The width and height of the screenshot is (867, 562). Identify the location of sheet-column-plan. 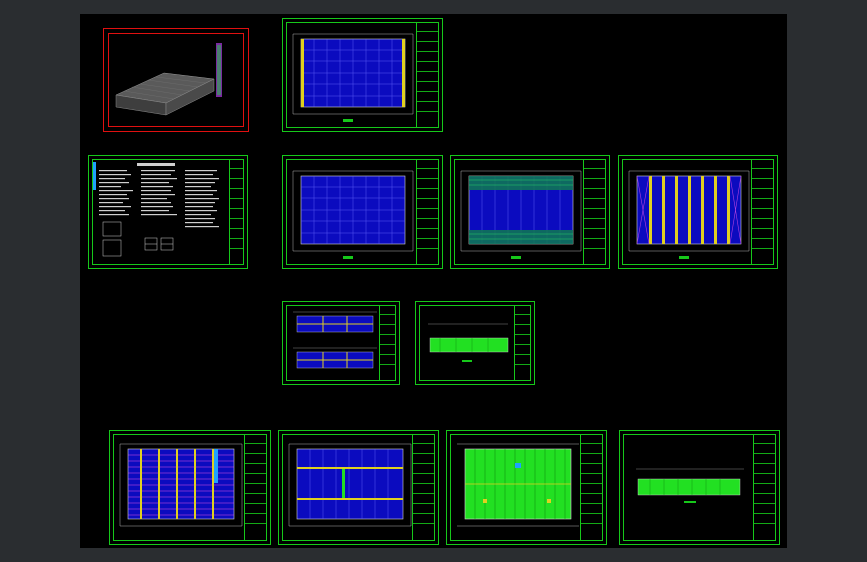
(362, 212).